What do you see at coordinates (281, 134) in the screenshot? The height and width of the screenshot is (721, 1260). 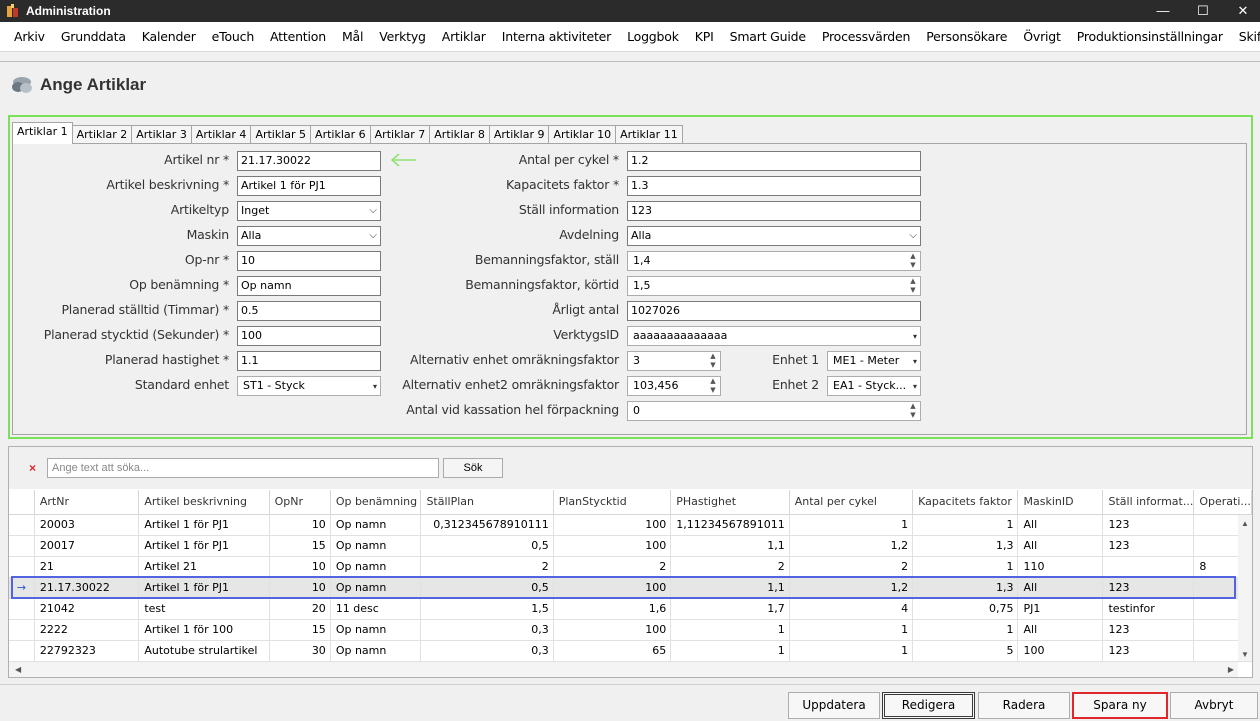 I see `tab-artiklar-5: Artiklar 5` at bounding box center [281, 134].